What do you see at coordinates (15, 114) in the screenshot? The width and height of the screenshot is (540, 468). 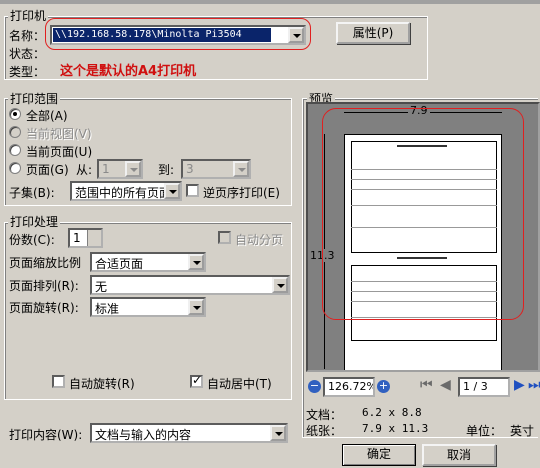 I see `range-all-radio` at bounding box center [15, 114].